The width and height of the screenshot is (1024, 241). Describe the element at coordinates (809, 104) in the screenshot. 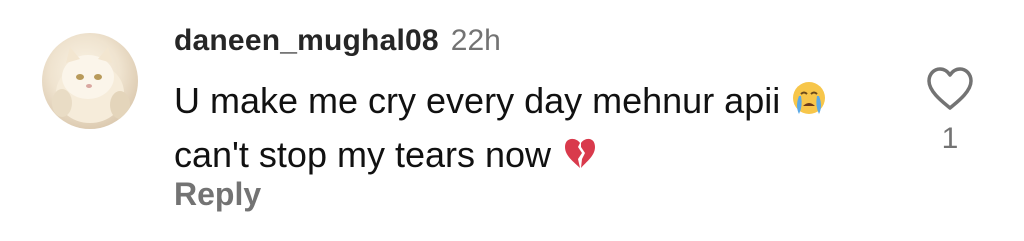

I see `crying-face-emoji-icon` at that location.